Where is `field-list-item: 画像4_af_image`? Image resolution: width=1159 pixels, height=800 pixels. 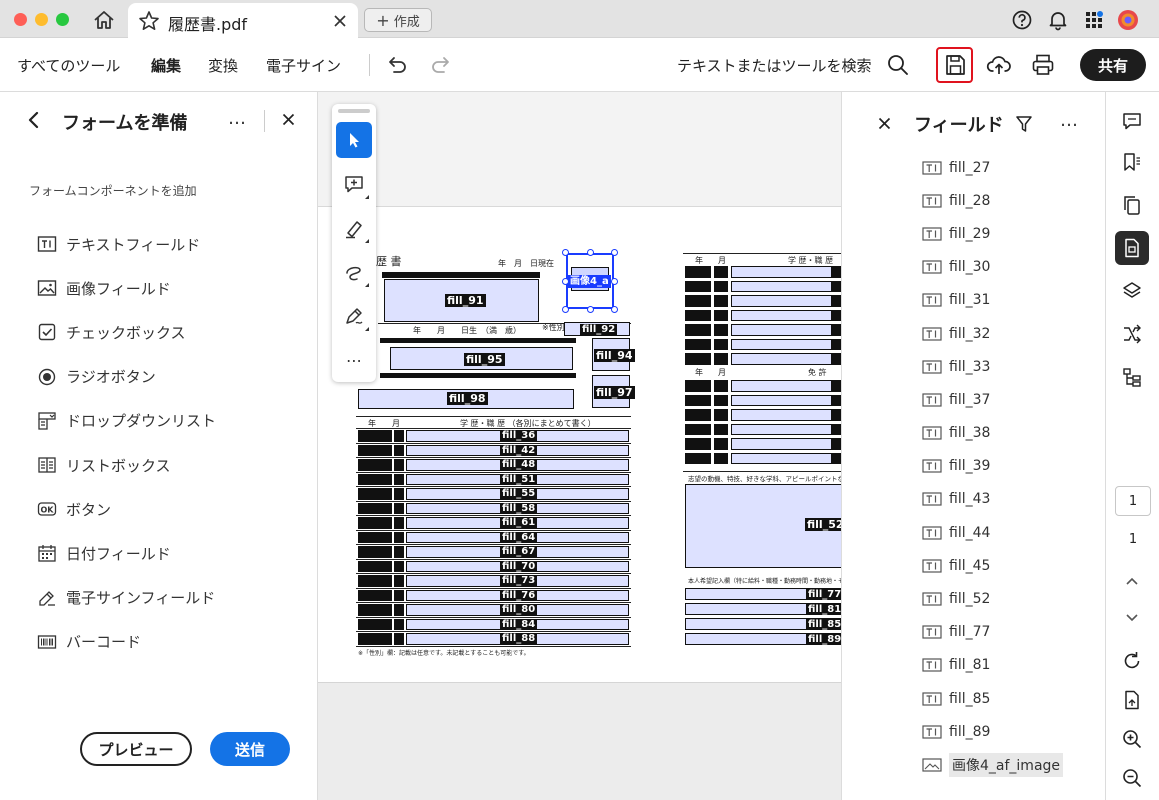 field-list-item: 画像4_af_image is located at coordinates (1012, 764).